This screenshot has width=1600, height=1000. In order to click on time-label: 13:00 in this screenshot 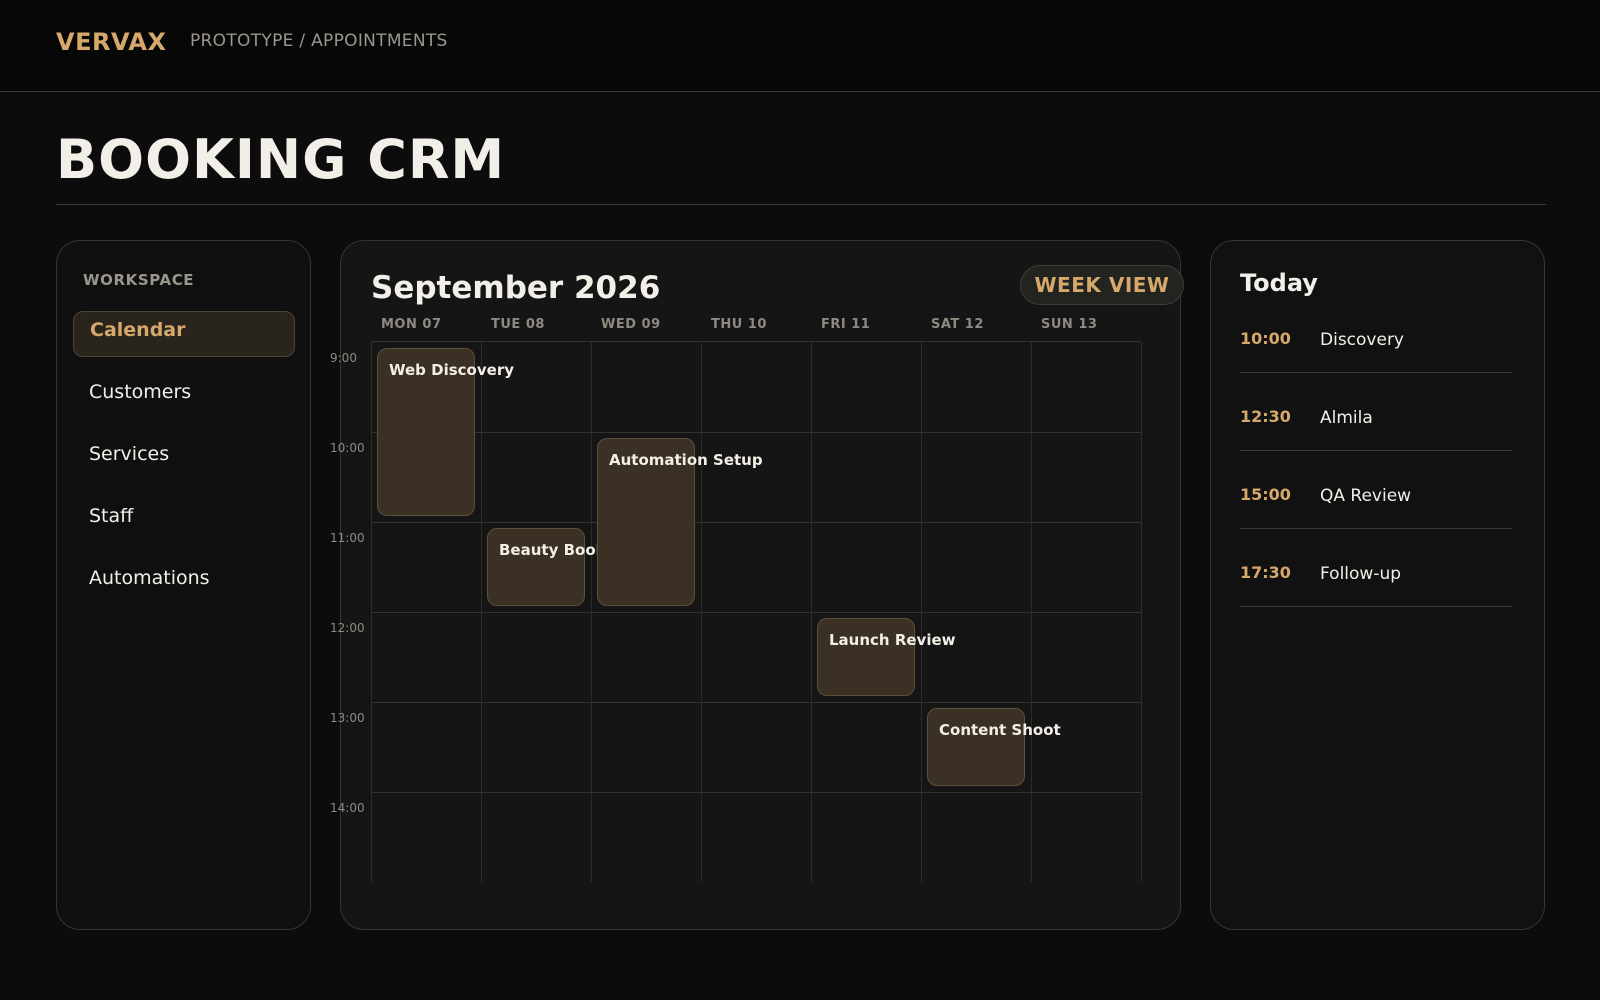, I will do `click(347, 718)`.